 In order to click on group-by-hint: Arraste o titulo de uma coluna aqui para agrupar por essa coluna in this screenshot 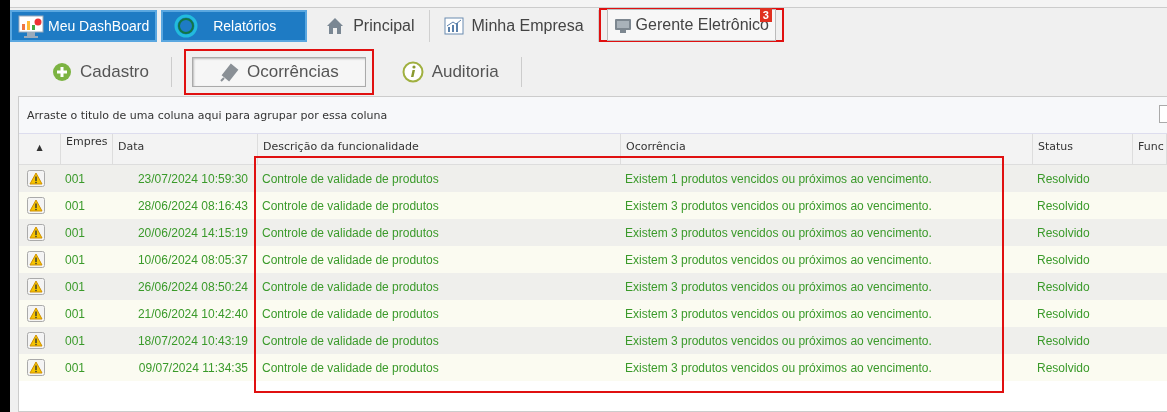, I will do `click(207, 115)`.